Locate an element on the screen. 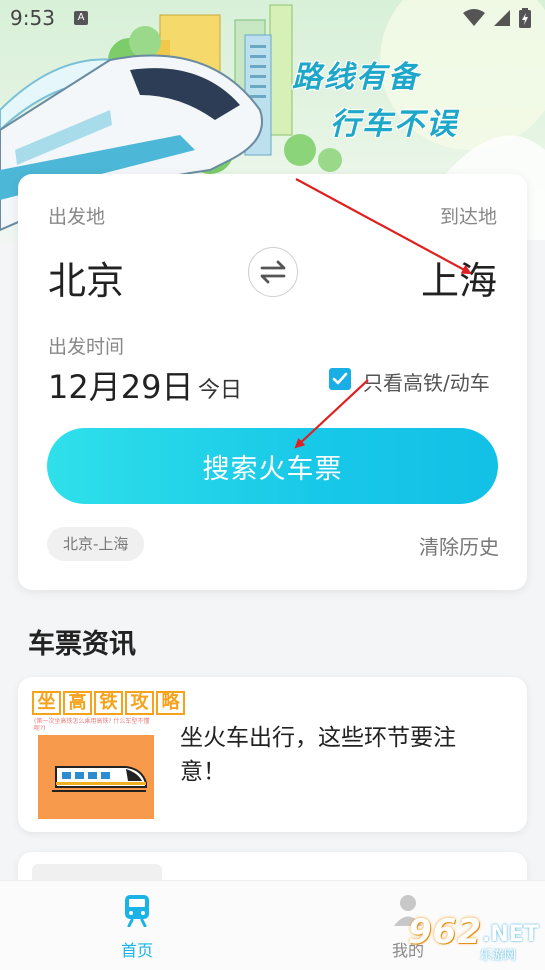  checkmark-icon is located at coordinates (340, 378).